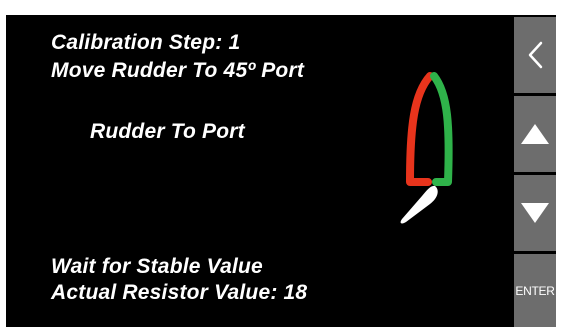 The height and width of the screenshot is (327, 562). I want to click on rudder-status: Rudder To Port, so click(167, 131).